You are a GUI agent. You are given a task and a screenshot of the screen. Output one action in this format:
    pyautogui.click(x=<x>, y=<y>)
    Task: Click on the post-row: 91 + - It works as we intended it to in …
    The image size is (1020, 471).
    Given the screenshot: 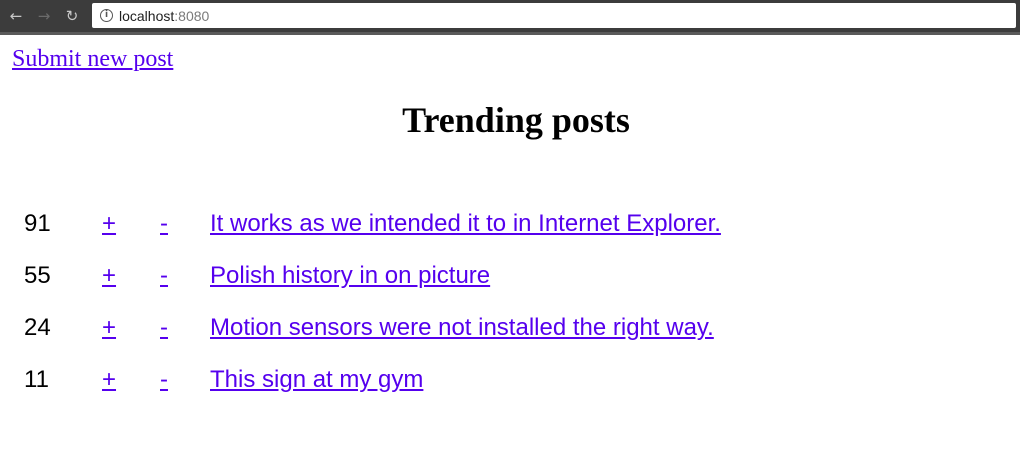 What is the action you would take?
    pyautogui.click(x=474, y=236)
    